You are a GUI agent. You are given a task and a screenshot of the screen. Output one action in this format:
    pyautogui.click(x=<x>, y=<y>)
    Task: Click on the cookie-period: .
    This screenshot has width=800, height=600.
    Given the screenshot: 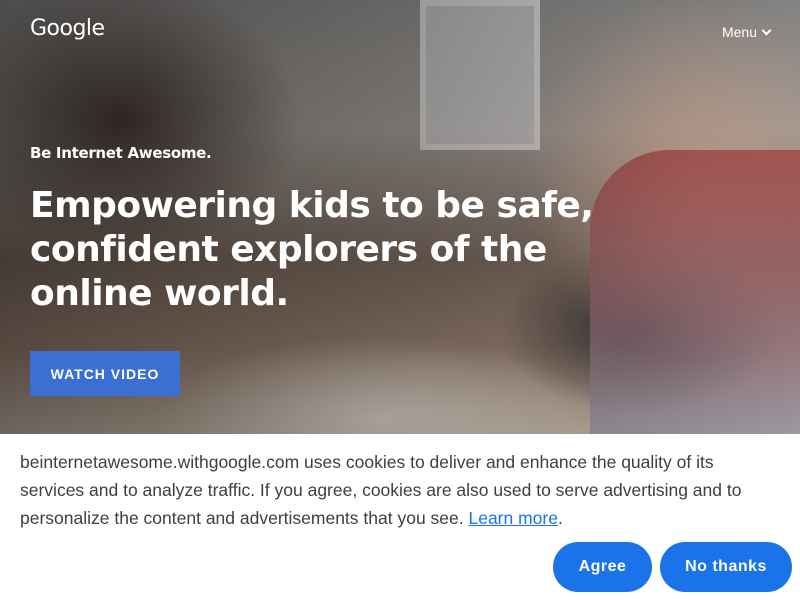 What is the action you would take?
    pyautogui.click(x=560, y=518)
    